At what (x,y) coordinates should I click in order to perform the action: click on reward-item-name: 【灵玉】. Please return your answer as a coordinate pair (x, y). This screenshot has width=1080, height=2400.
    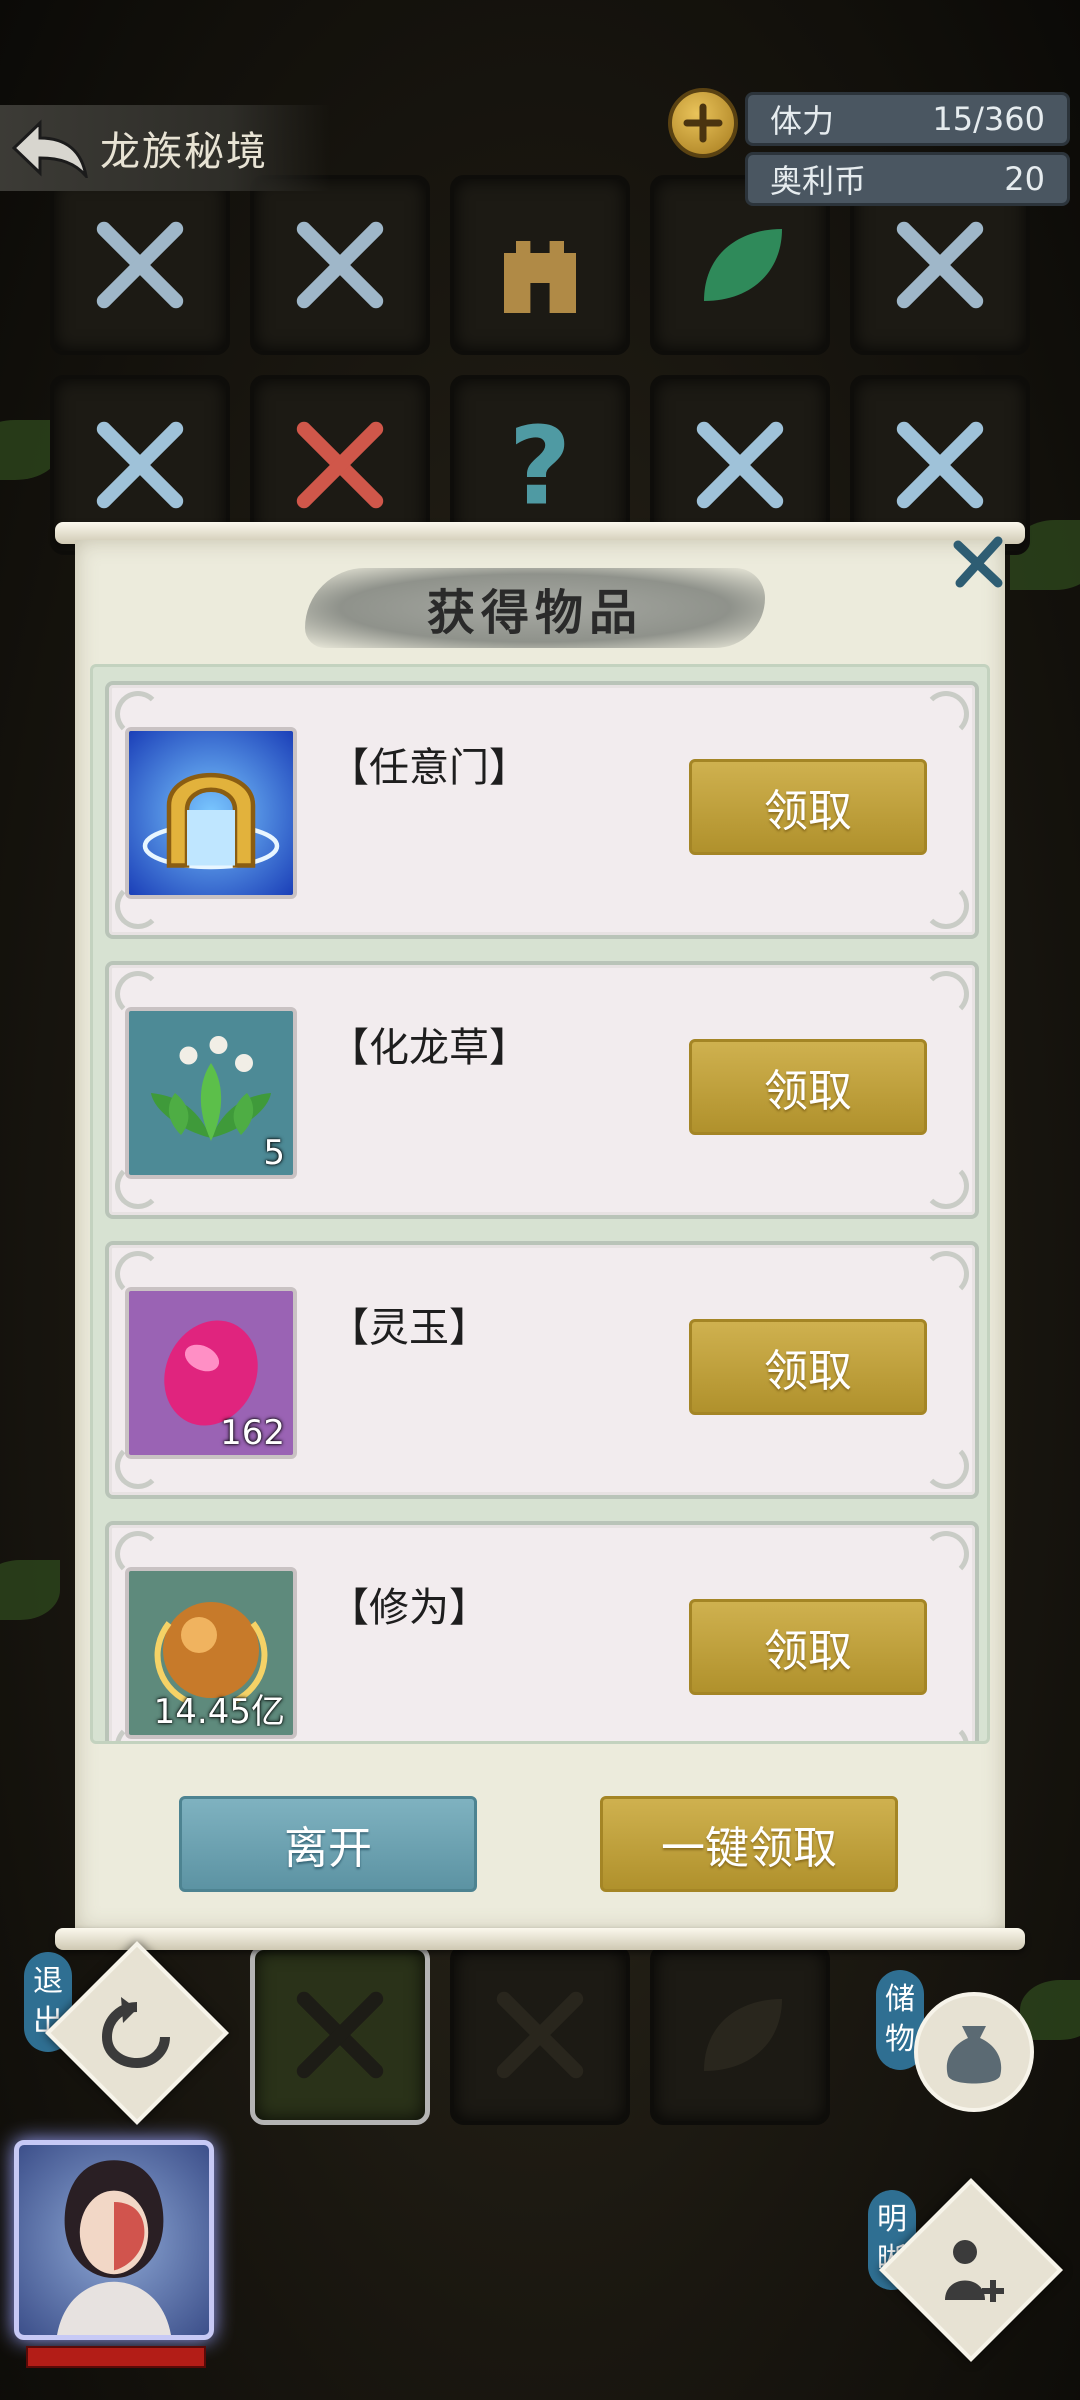
    Looking at the image, I should click on (409, 1328).